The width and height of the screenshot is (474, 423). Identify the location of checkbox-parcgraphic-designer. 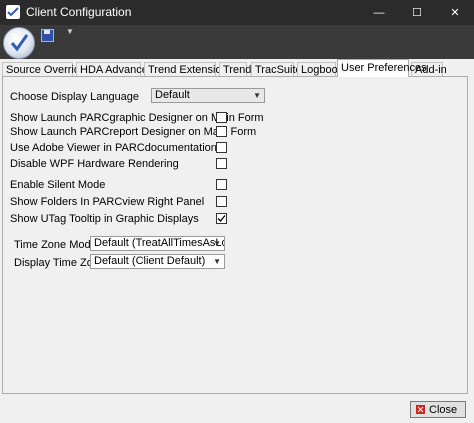
(221, 117).